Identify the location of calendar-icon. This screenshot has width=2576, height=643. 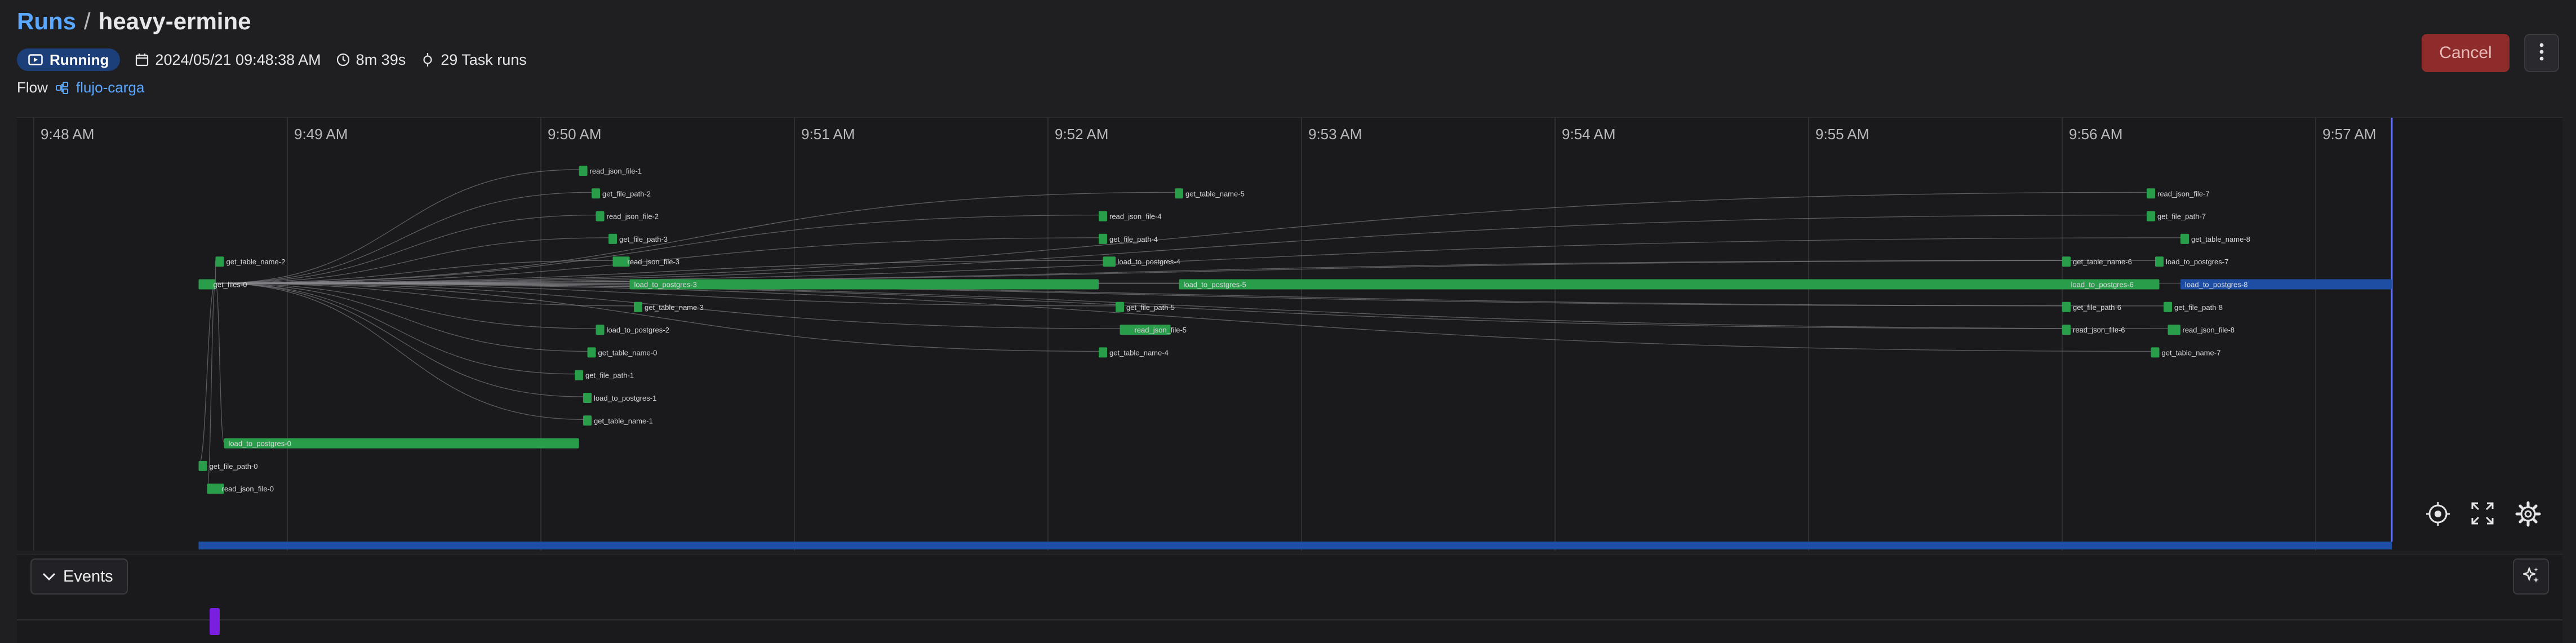
(142, 59).